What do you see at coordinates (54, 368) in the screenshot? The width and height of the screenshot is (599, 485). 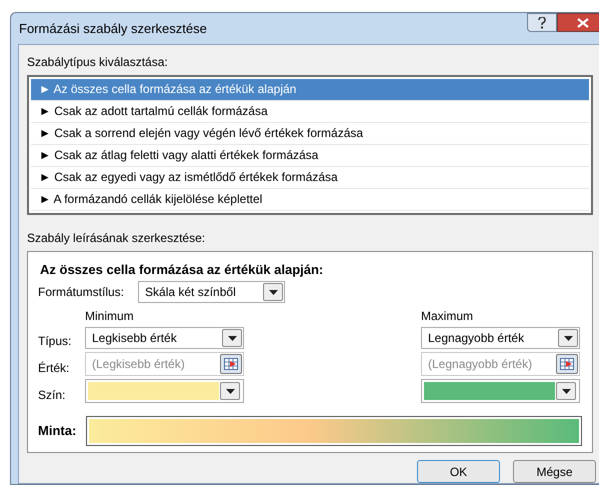 I see `field-label: Érték:` at bounding box center [54, 368].